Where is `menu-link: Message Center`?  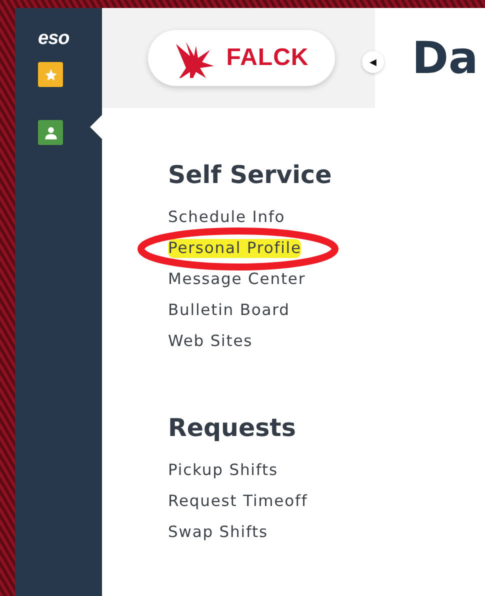 menu-link: Message Center is located at coordinates (237, 279).